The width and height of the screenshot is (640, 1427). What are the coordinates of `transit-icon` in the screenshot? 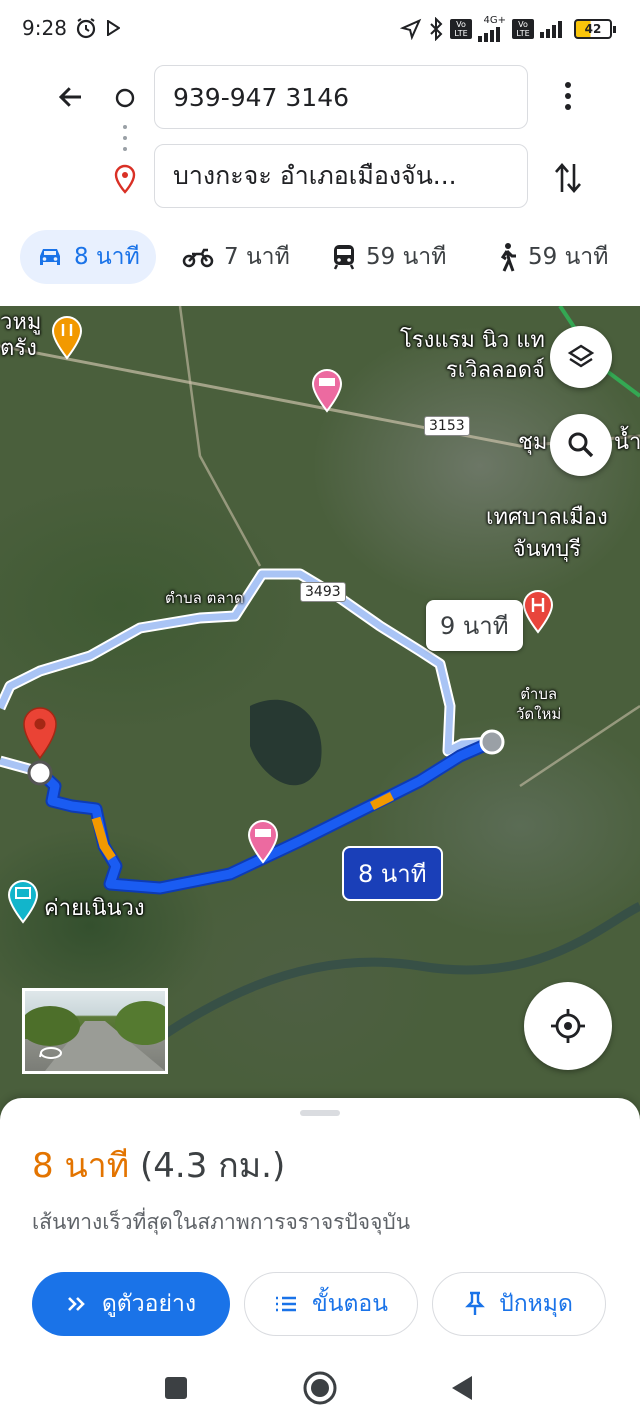 It's located at (344, 257).